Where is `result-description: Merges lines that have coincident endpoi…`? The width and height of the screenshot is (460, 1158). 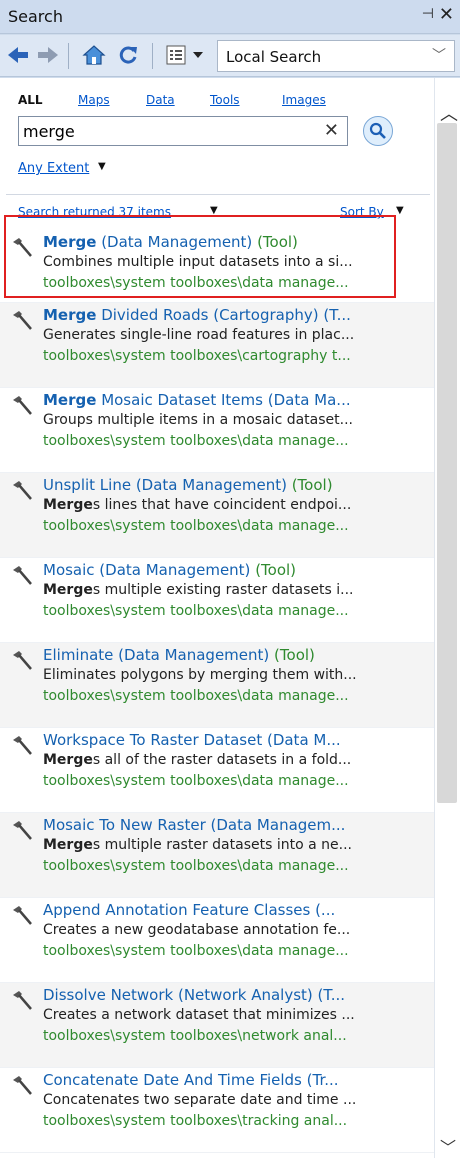
result-description: Merges lines that have coincident endpoi… is located at coordinates (197, 505).